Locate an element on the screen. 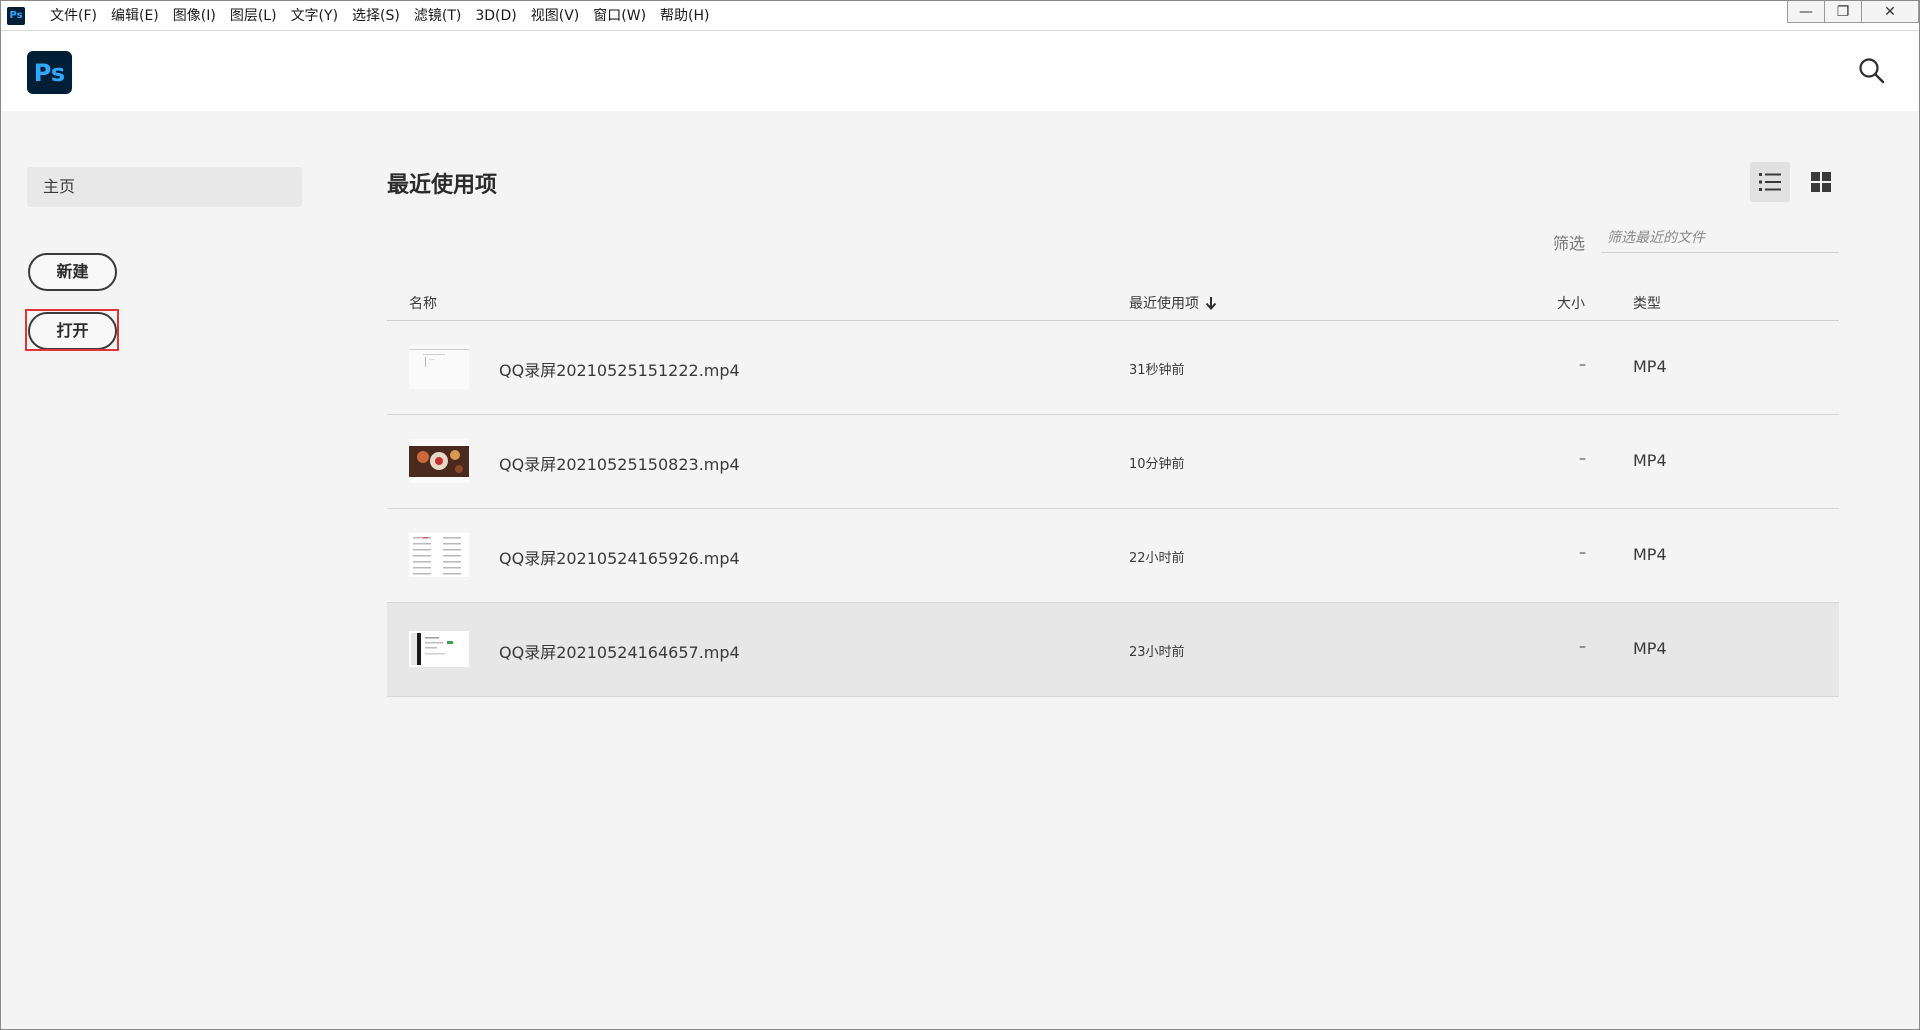 This screenshot has width=1920, height=1030. home-header: Ps is located at coordinates (960, 71).